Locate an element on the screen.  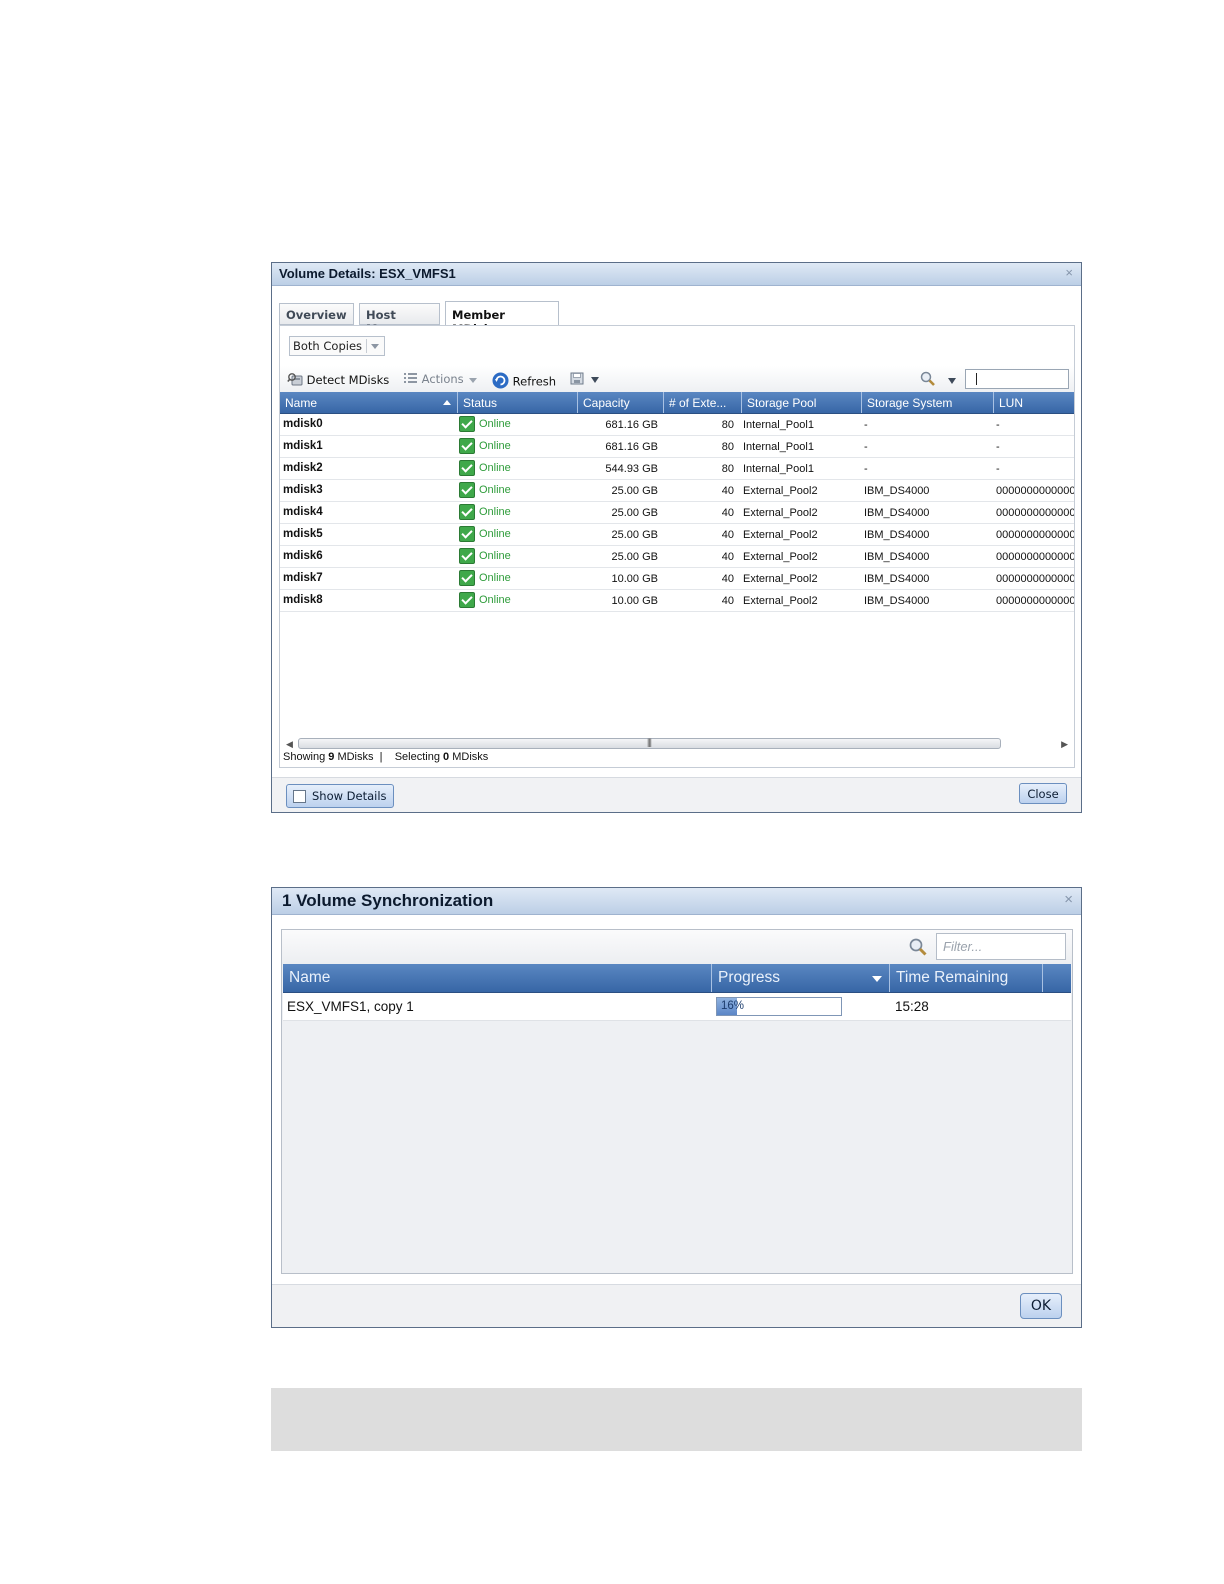
capacity-cell: 681.16 GB is located at coordinates (631, 447).